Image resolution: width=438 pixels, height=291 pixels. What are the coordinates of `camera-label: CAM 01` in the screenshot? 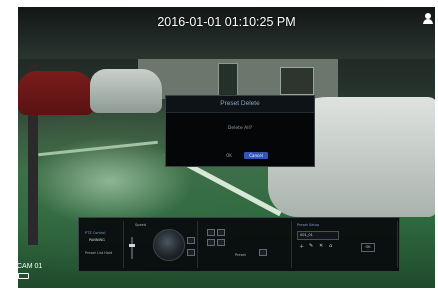 It's located at (30, 266).